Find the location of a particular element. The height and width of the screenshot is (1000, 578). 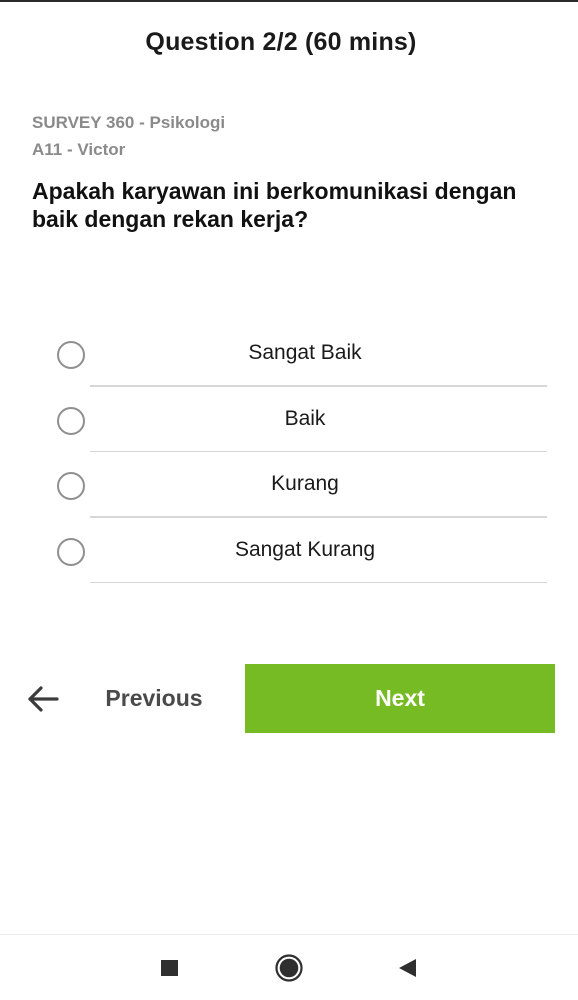

circle-icon is located at coordinates (289, 968).